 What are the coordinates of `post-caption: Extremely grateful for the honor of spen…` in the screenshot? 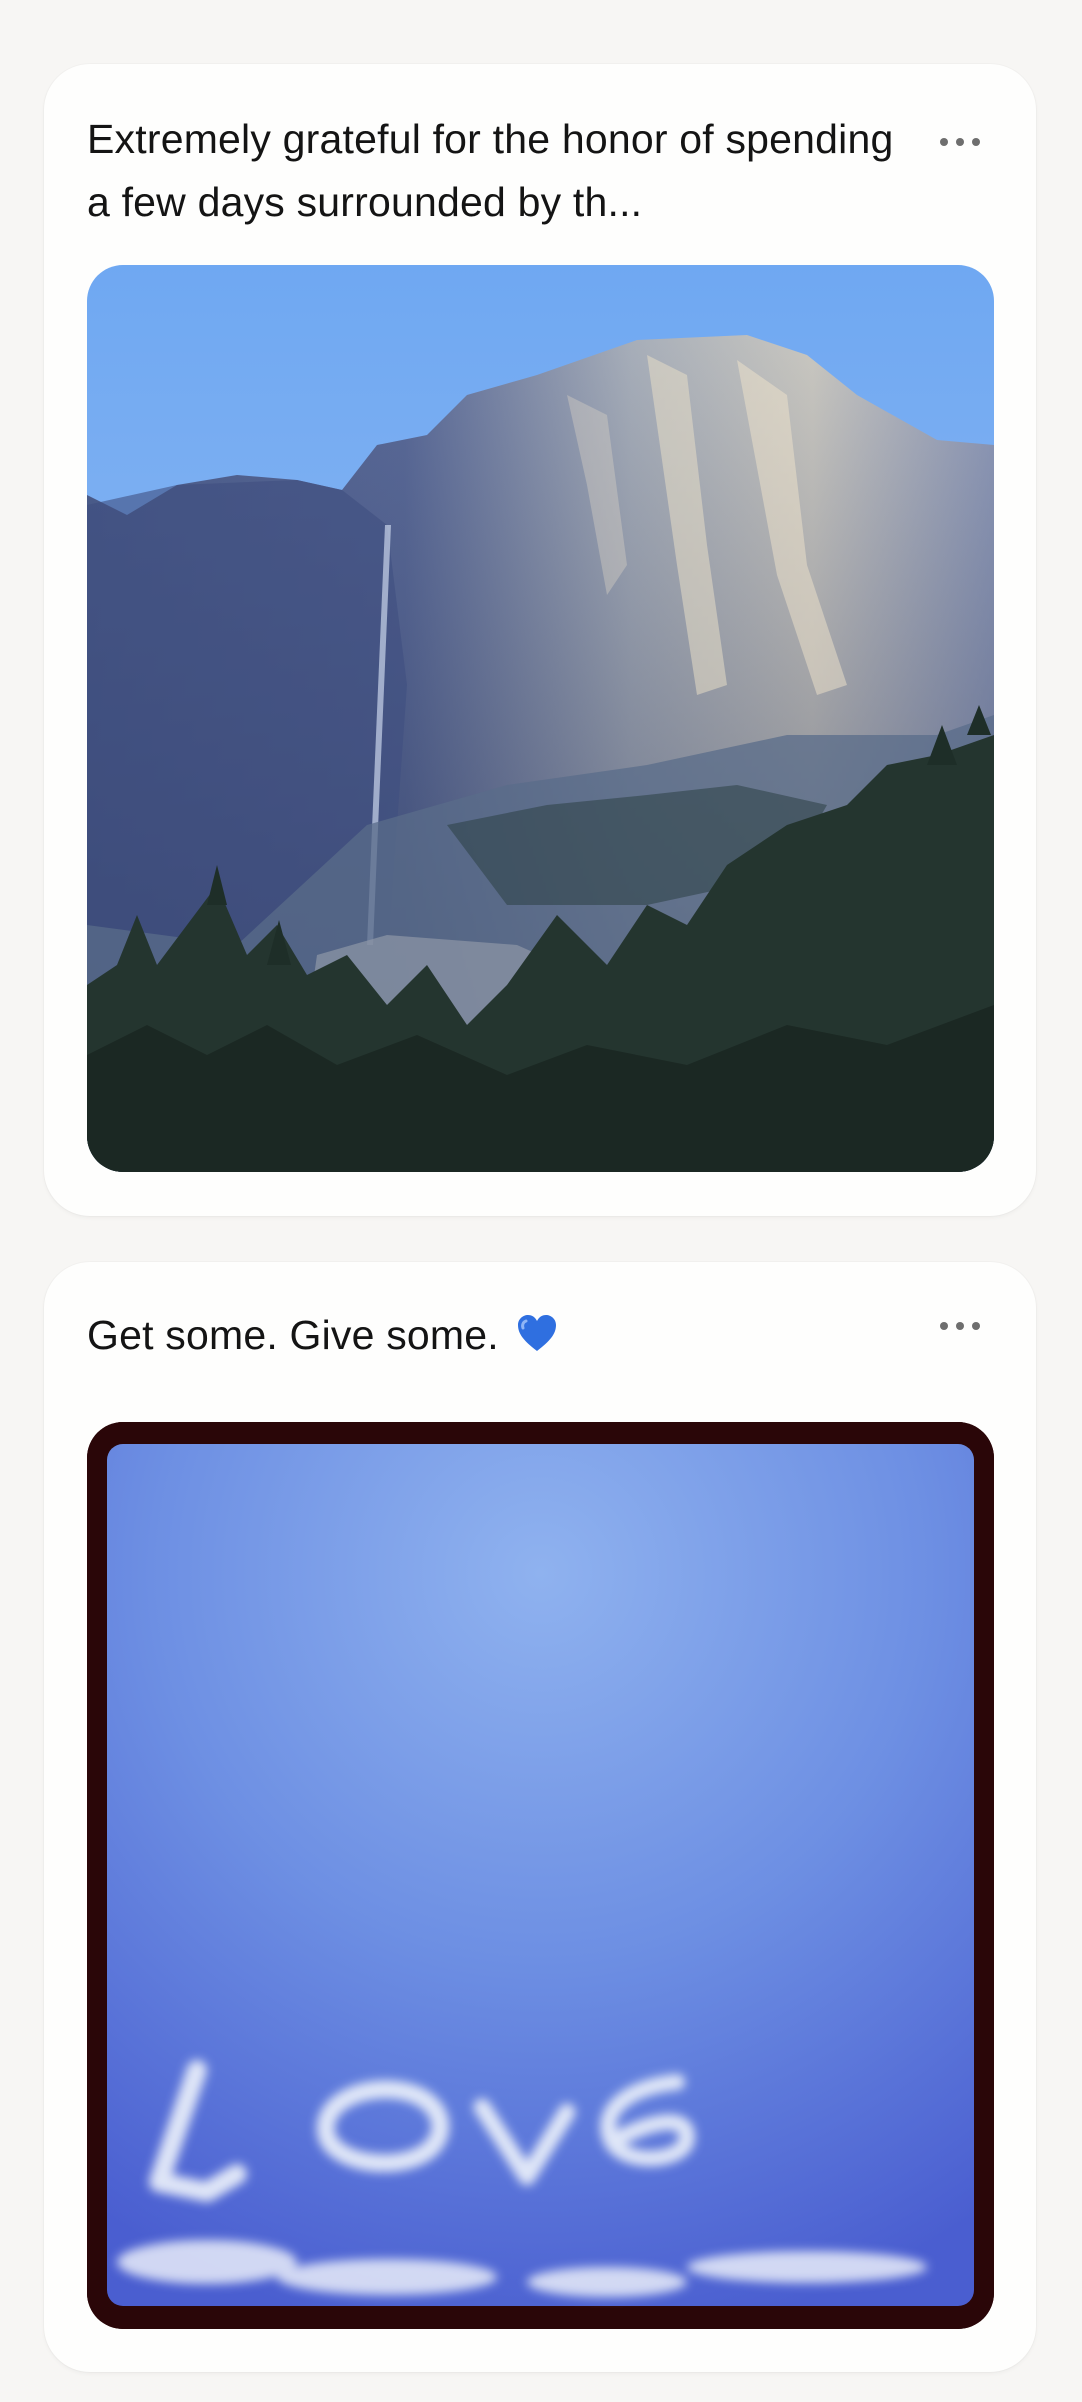 It's located at (507, 171).